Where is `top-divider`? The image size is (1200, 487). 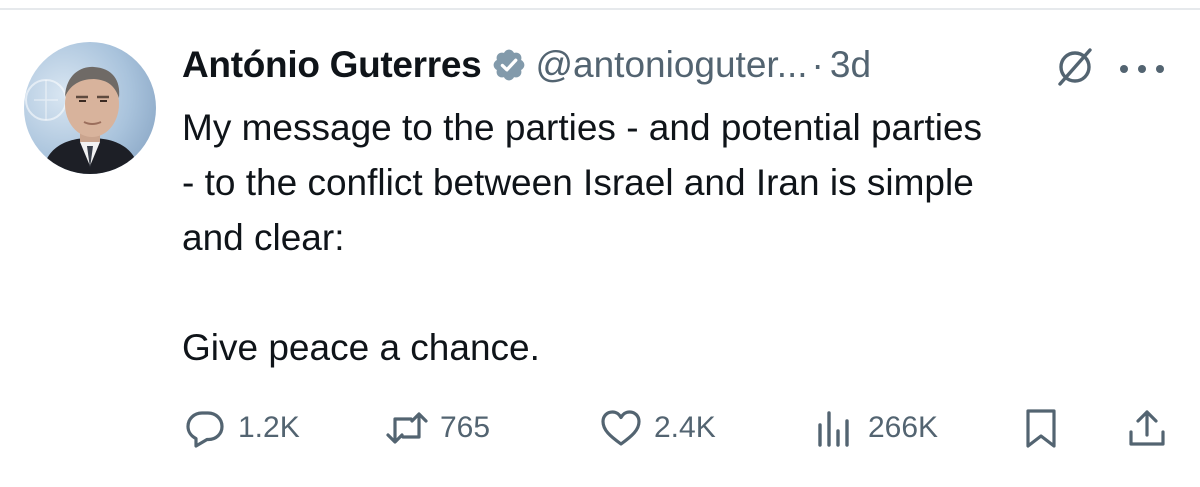
top-divider is located at coordinates (600, 9).